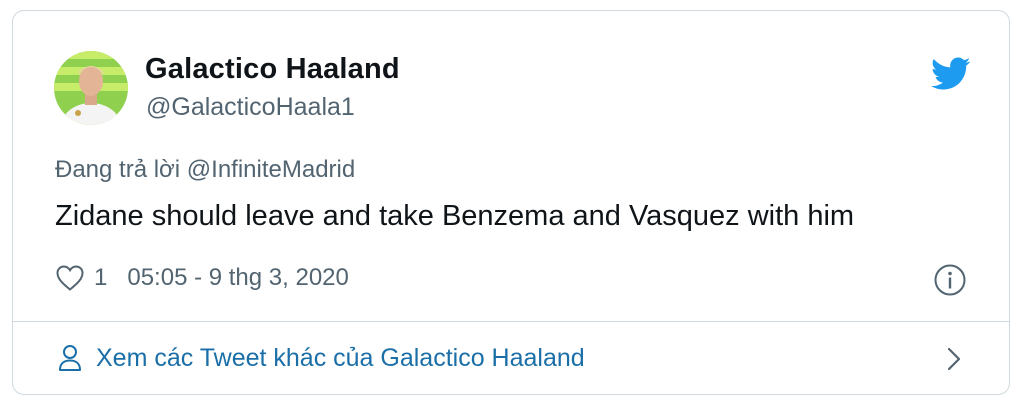  Describe the element at coordinates (951, 74) in the screenshot. I see `twitter-bird-icon` at that location.